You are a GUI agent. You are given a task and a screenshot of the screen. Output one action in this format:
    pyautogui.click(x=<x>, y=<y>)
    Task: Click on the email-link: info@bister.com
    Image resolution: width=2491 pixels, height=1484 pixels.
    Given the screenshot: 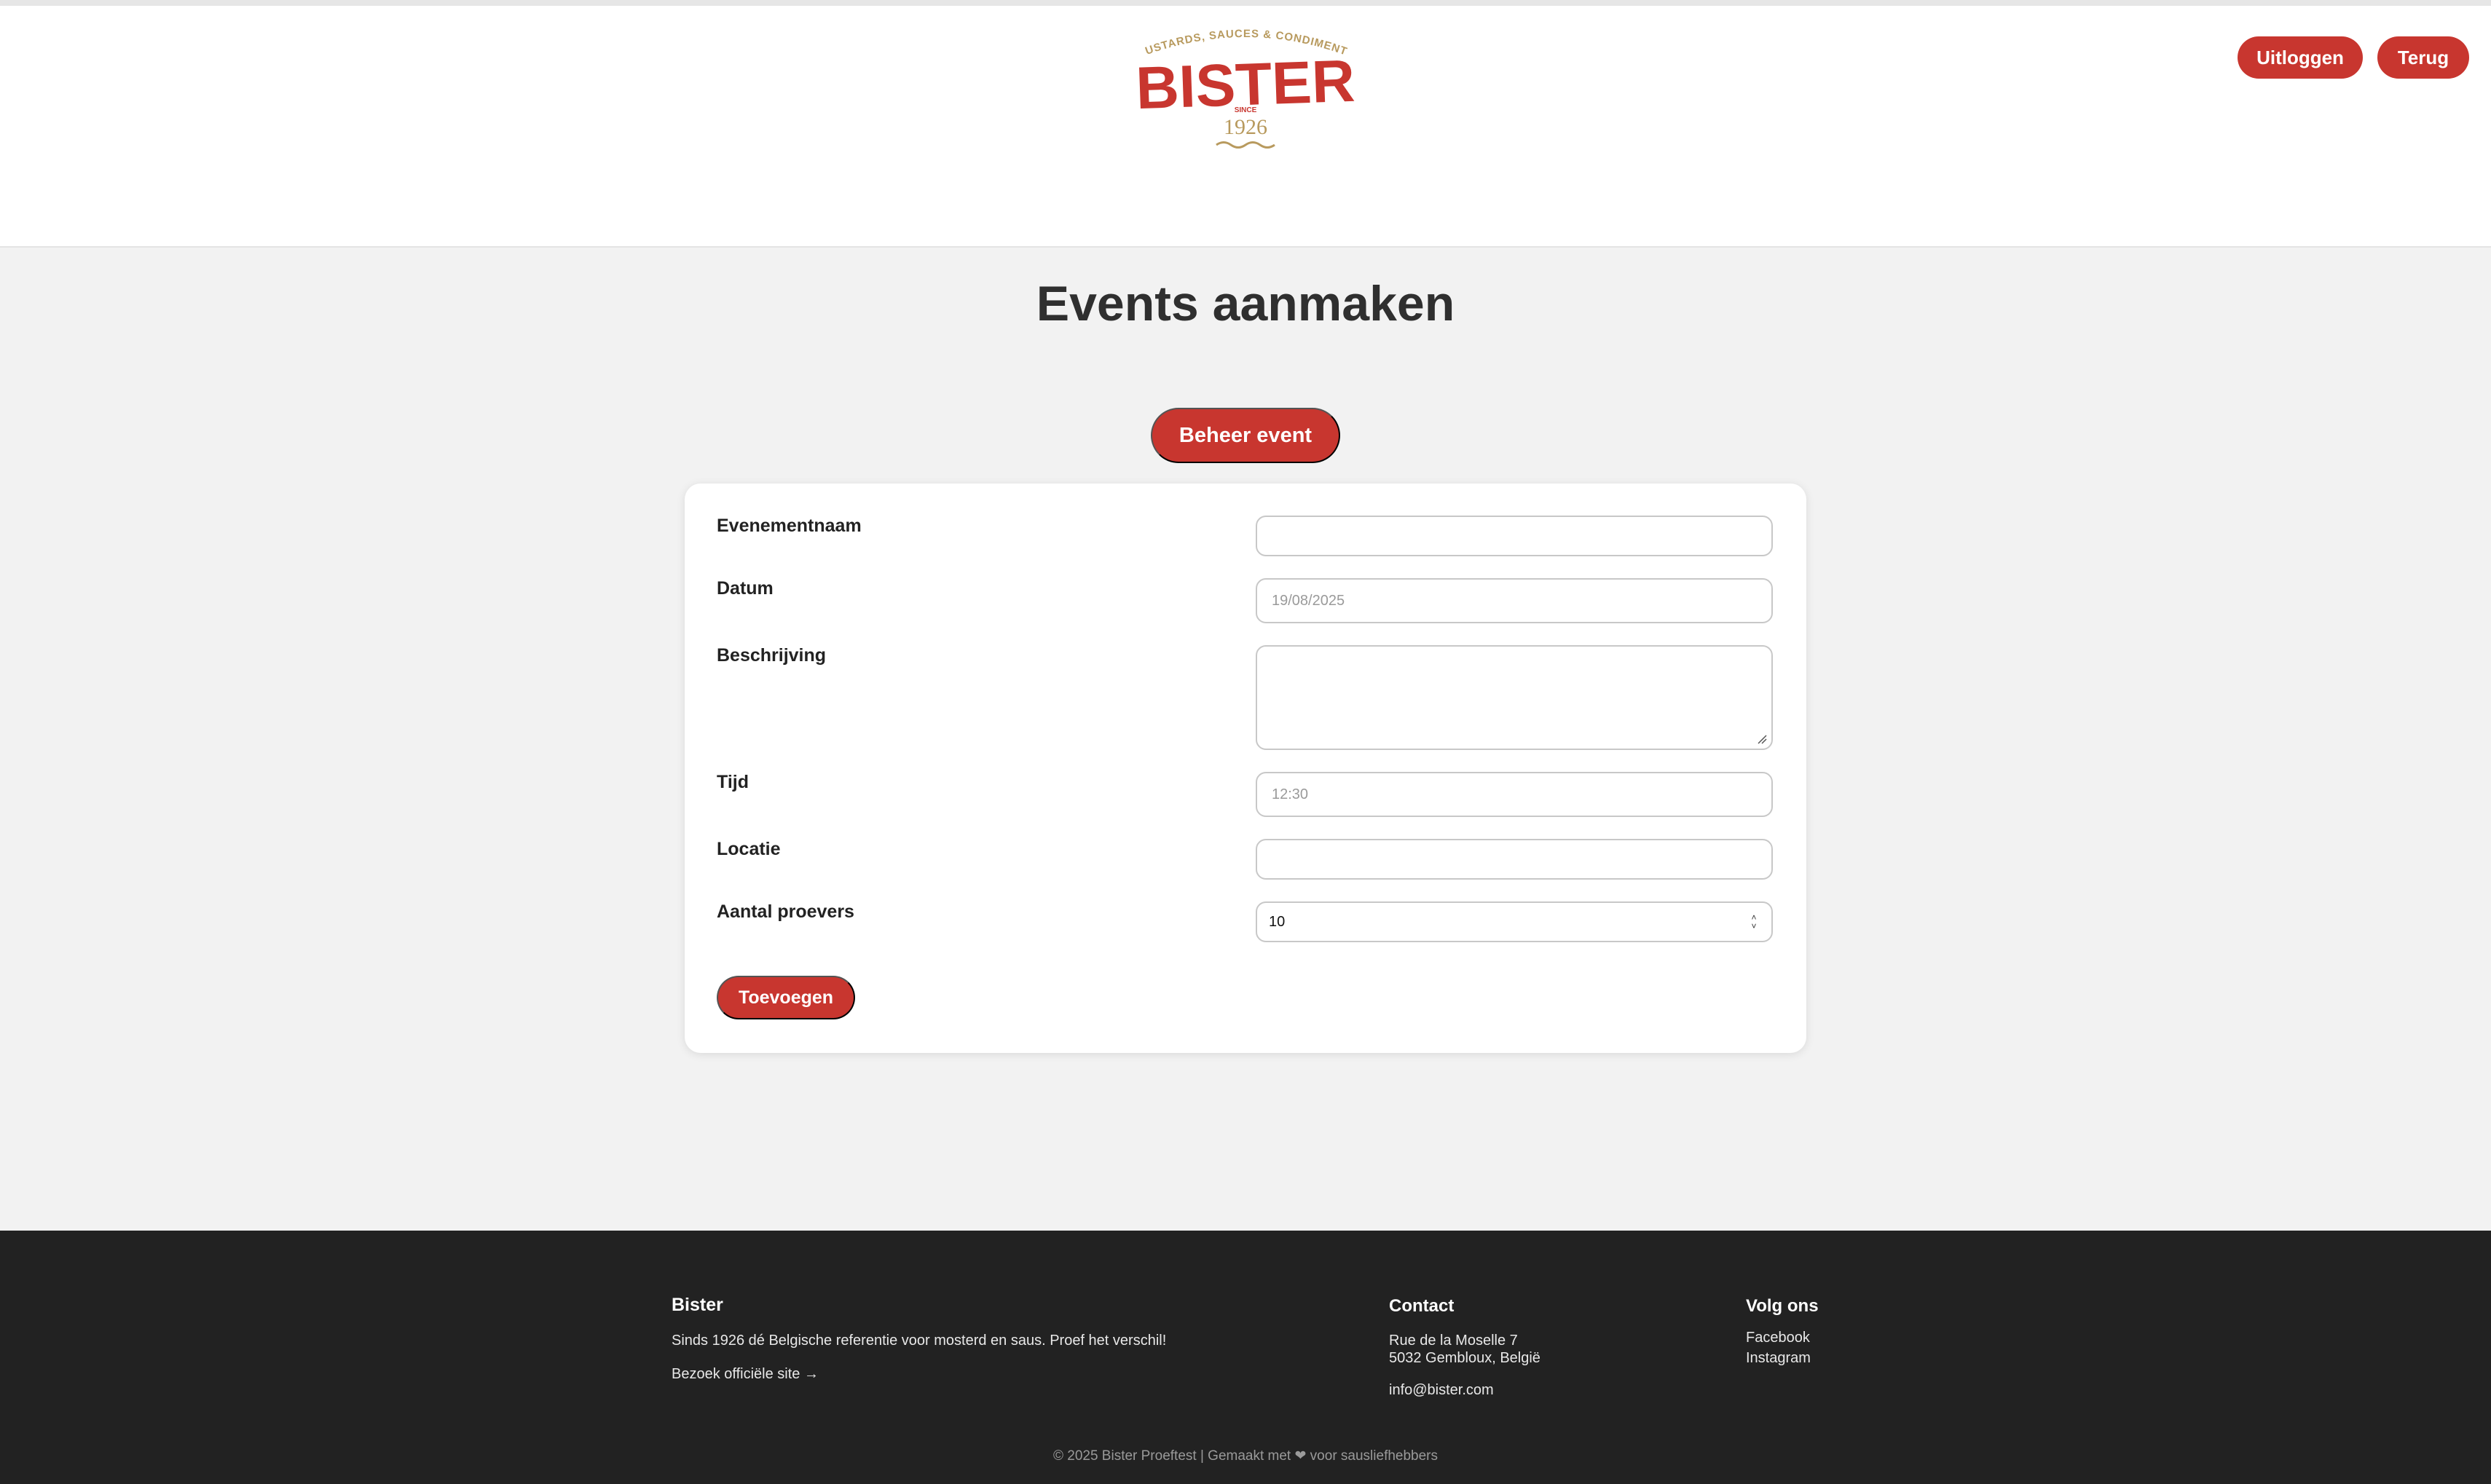 What is the action you would take?
    pyautogui.click(x=1441, y=1390)
    